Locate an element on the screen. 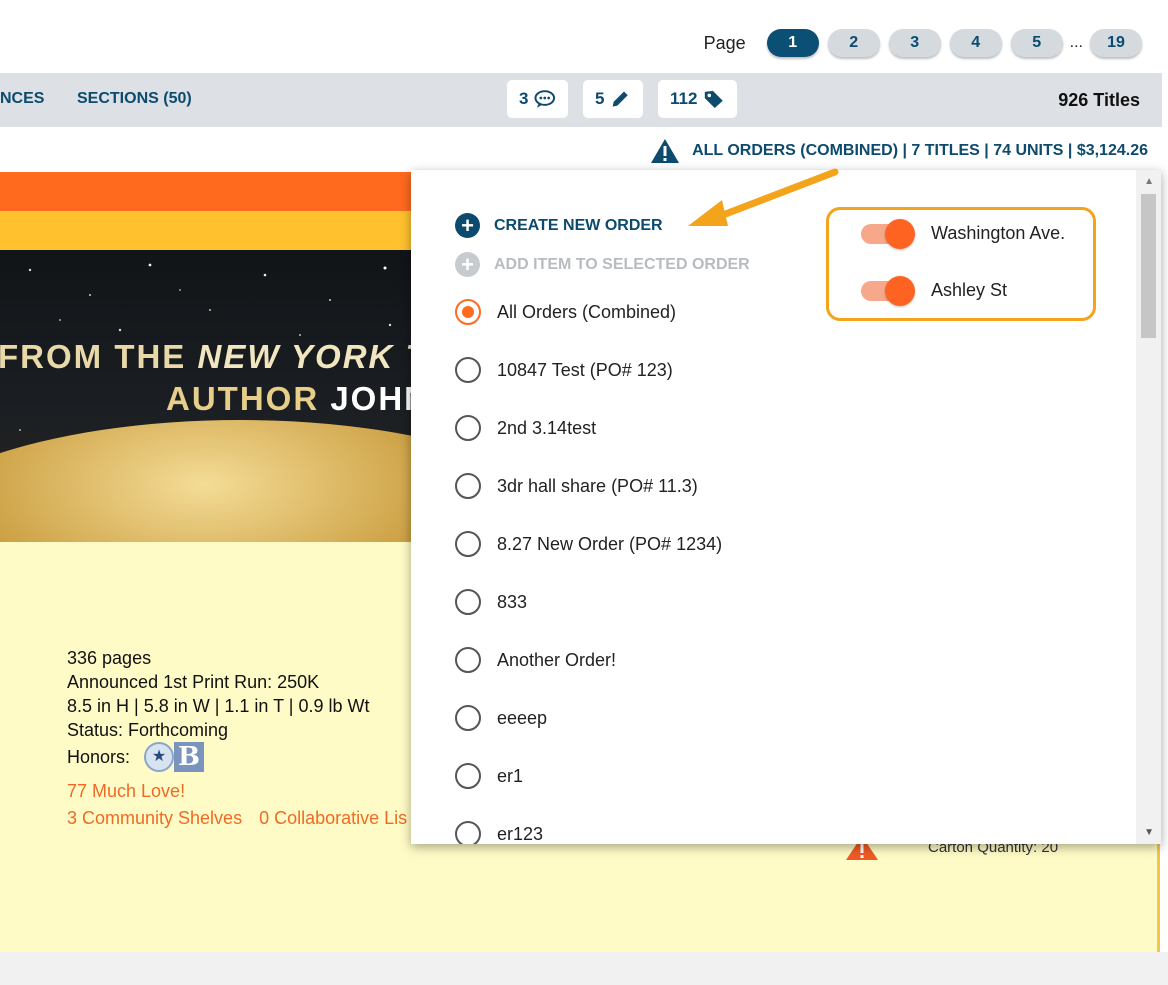 This screenshot has height=985, width=1168. book-cover-banner: FROM THE NEW YORK TI AUTHOR JOHN is located at coordinates (210, 396).